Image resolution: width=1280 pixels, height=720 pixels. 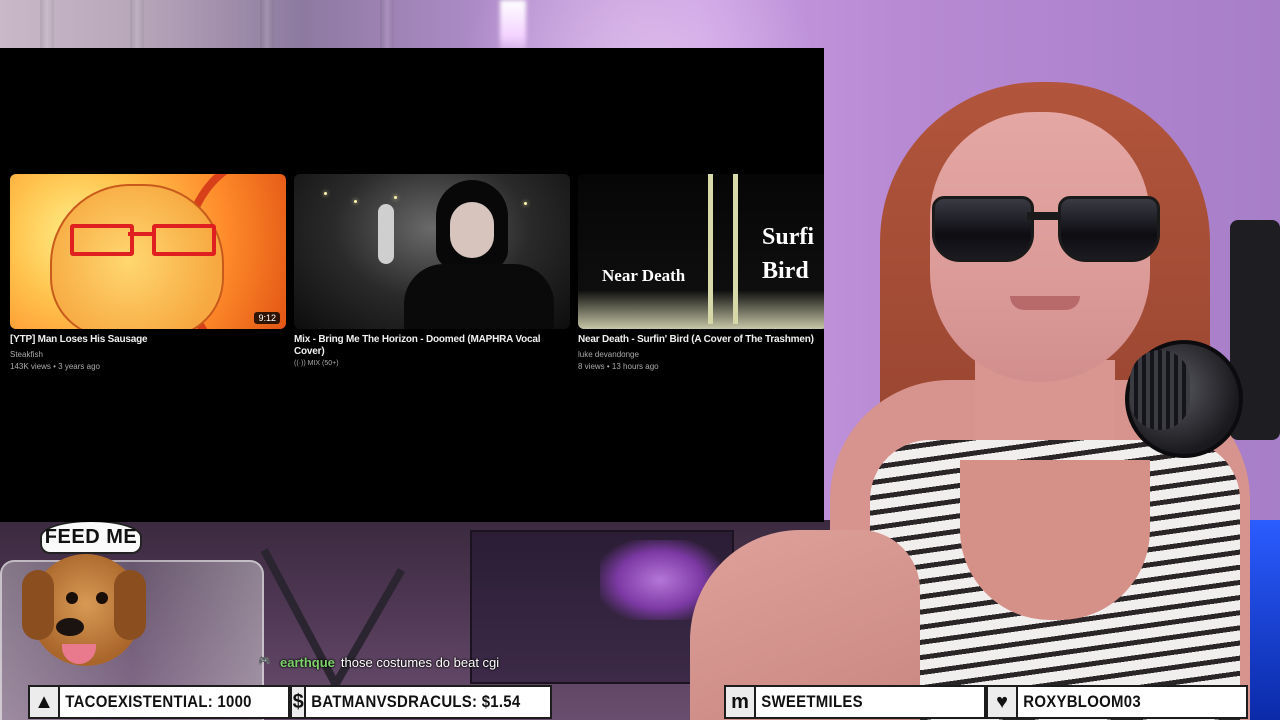 I want to click on alert-text: TACOEXISTENTIAL: 1000, so click(x=158, y=701).